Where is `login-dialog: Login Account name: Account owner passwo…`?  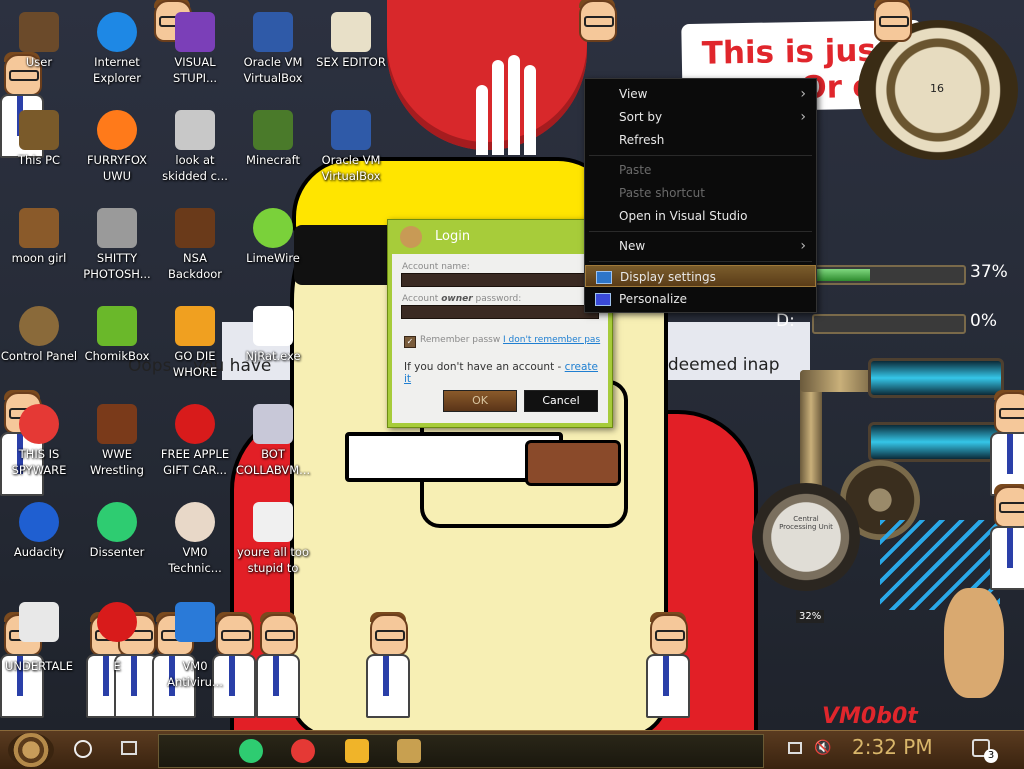 login-dialog: Login Account name: Account owner passwo… is located at coordinates (500, 323).